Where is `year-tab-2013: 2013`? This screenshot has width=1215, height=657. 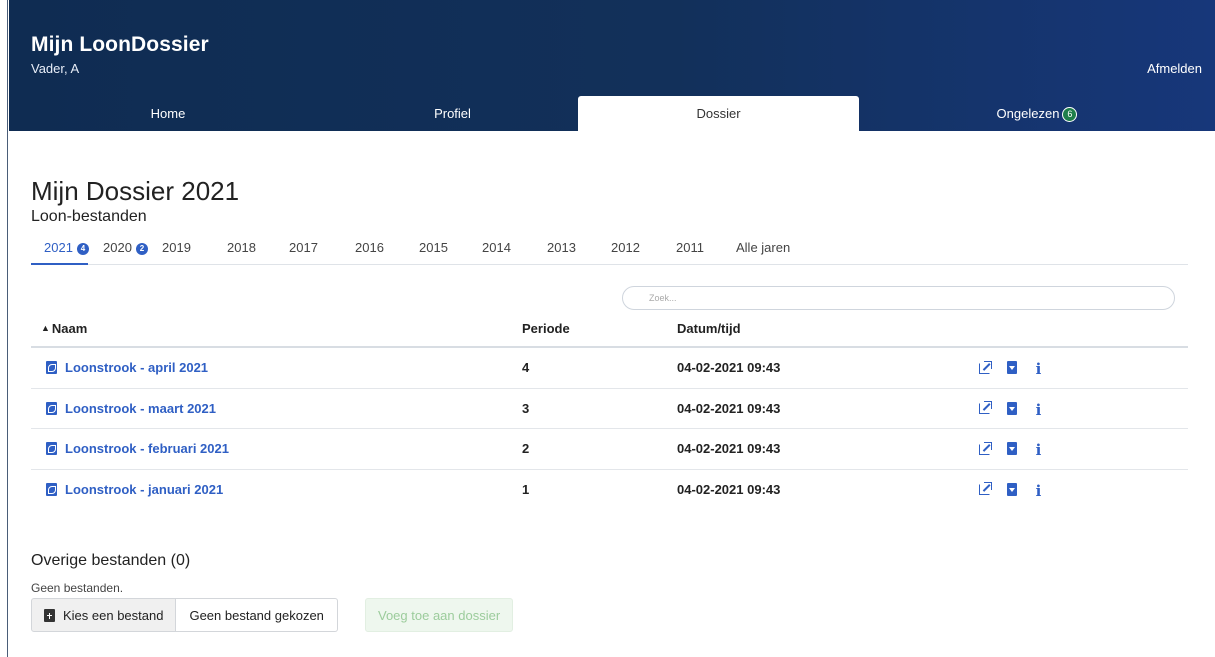 year-tab-2013: 2013 is located at coordinates (561, 247).